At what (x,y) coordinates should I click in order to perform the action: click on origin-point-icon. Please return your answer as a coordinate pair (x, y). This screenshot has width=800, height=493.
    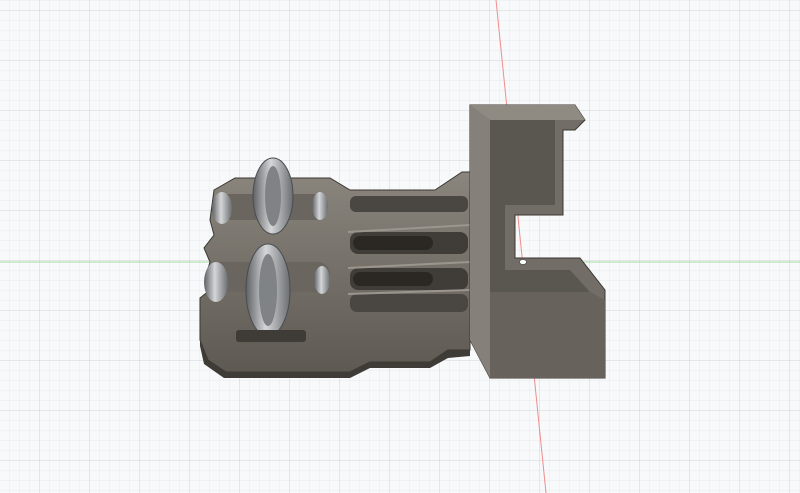
    Looking at the image, I should click on (523, 262).